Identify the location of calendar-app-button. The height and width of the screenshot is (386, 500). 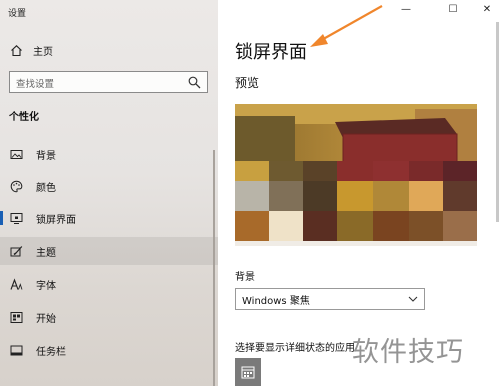
(248, 372).